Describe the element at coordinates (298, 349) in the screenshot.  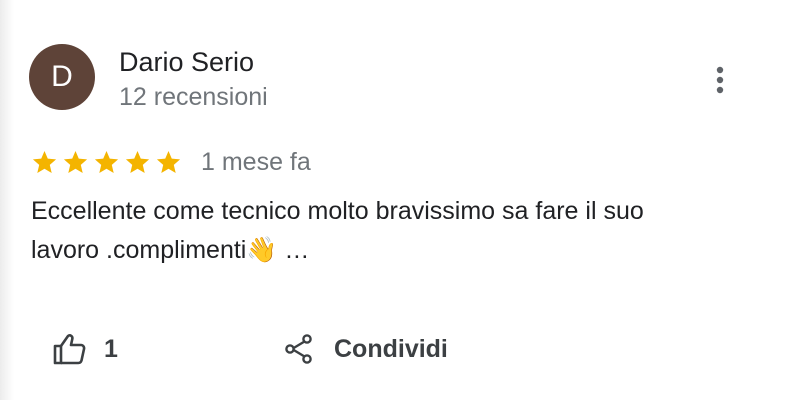
I see `share-icon` at that location.